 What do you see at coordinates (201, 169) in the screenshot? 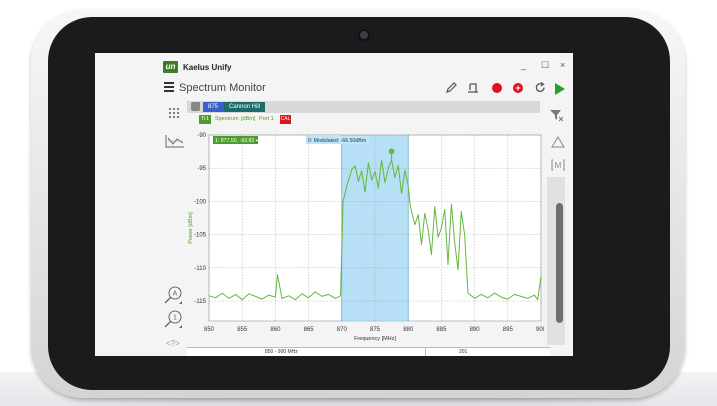
I see `y-tick-label: -95` at bounding box center [201, 169].